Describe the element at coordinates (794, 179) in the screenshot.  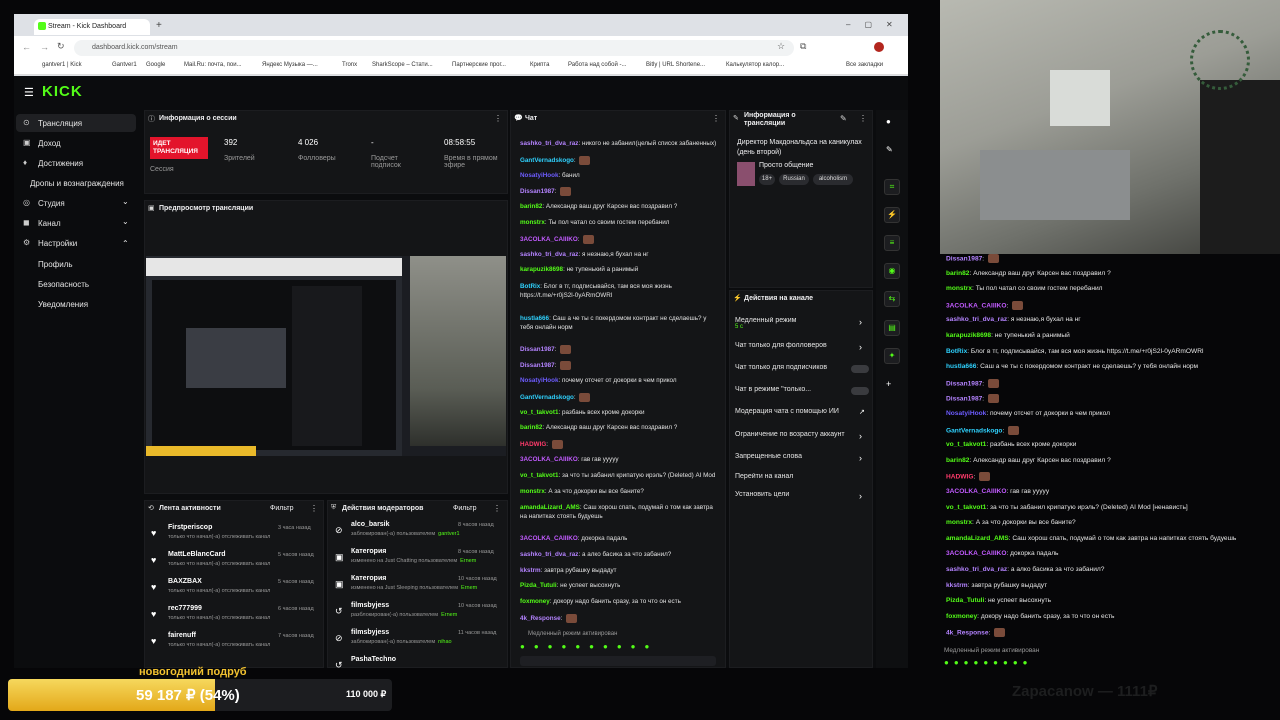
I see `stream-tag: Russian` at that location.